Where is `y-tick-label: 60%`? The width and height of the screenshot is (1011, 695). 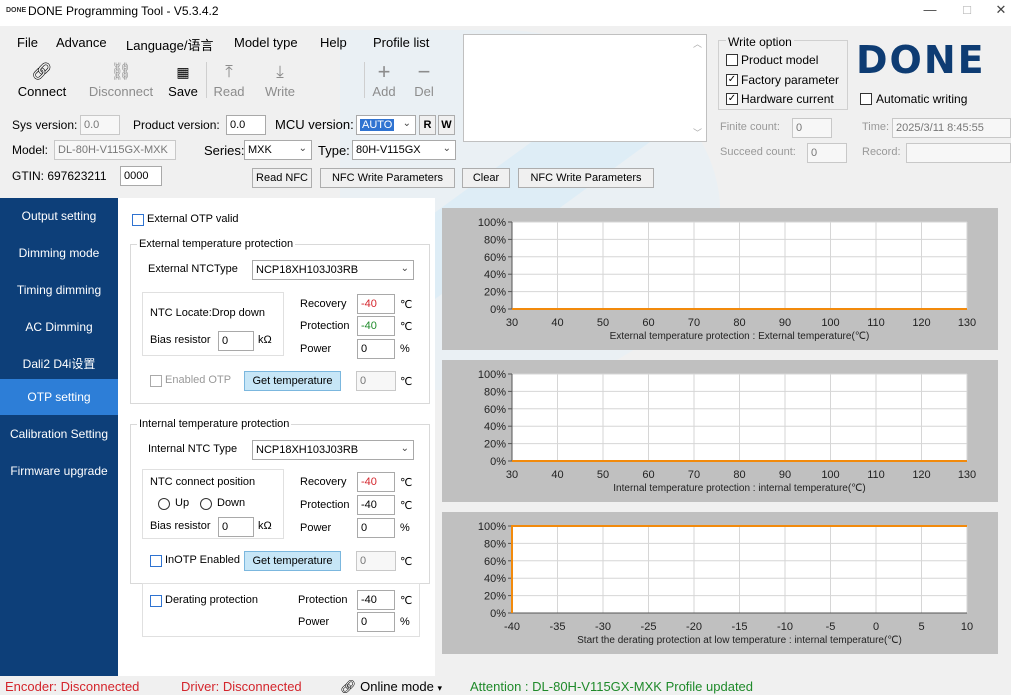 y-tick-label: 60% is located at coordinates (495, 562).